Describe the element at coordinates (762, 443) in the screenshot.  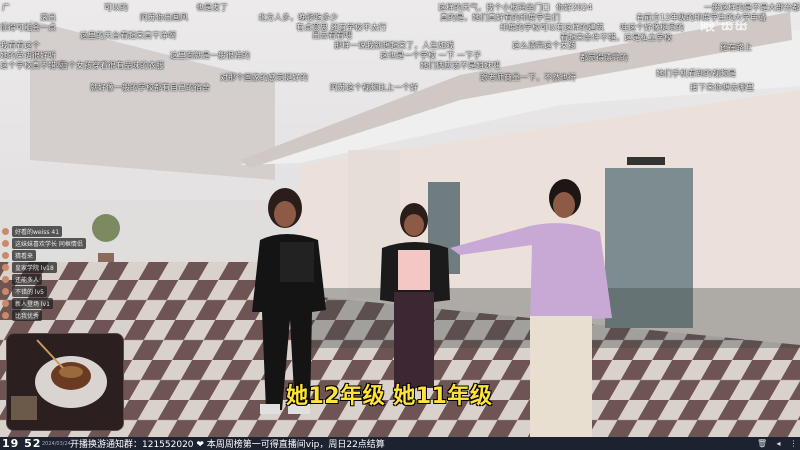
I see `trash-icon: 🗑` at that location.